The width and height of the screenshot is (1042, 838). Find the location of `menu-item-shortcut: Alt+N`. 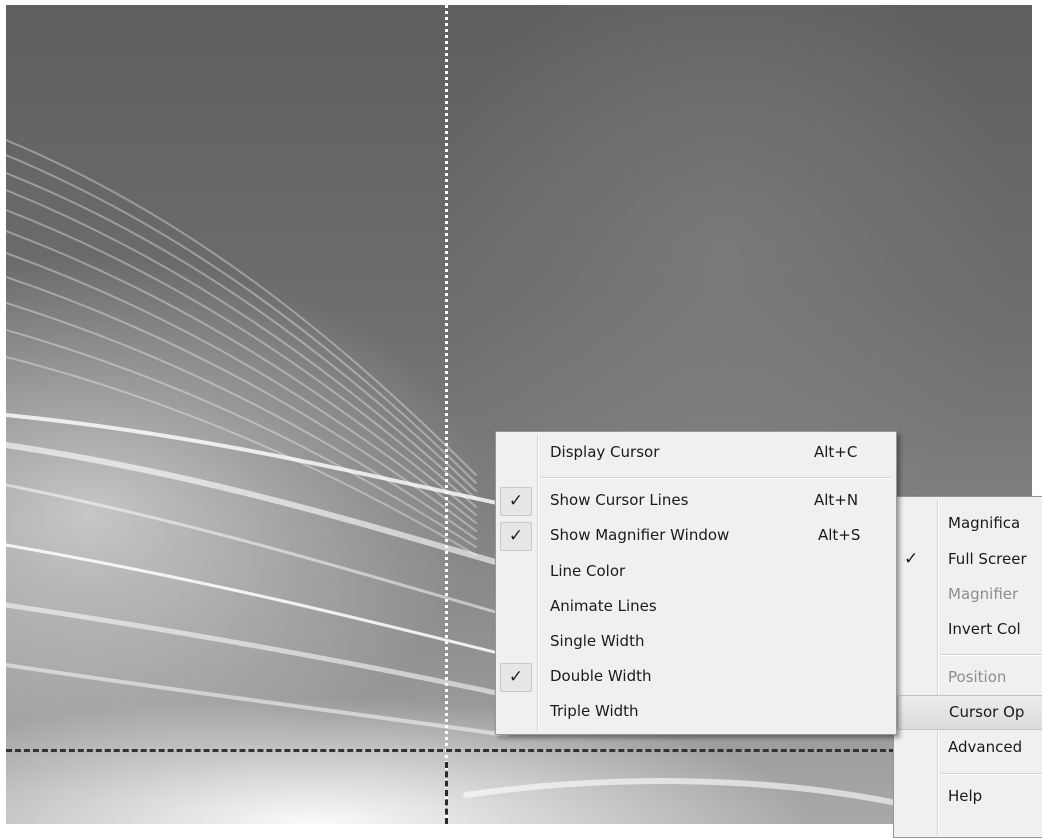

menu-item-shortcut: Alt+N is located at coordinates (836, 500).